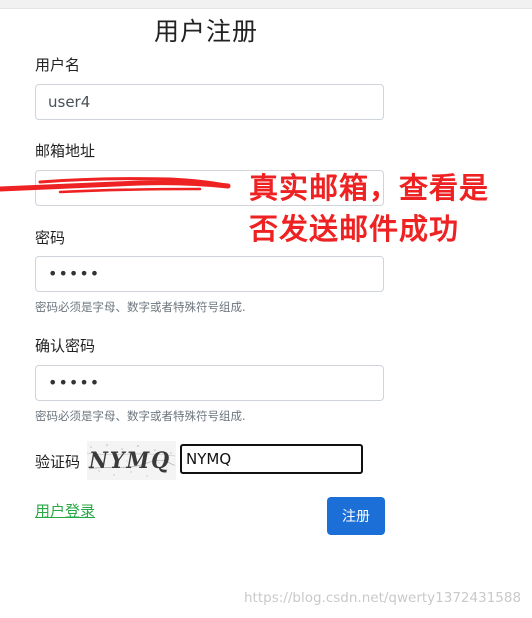 This screenshot has width=532, height=618. What do you see at coordinates (209, 274) in the screenshot?
I see `password-input: •••••` at bounding box center [209, 274].